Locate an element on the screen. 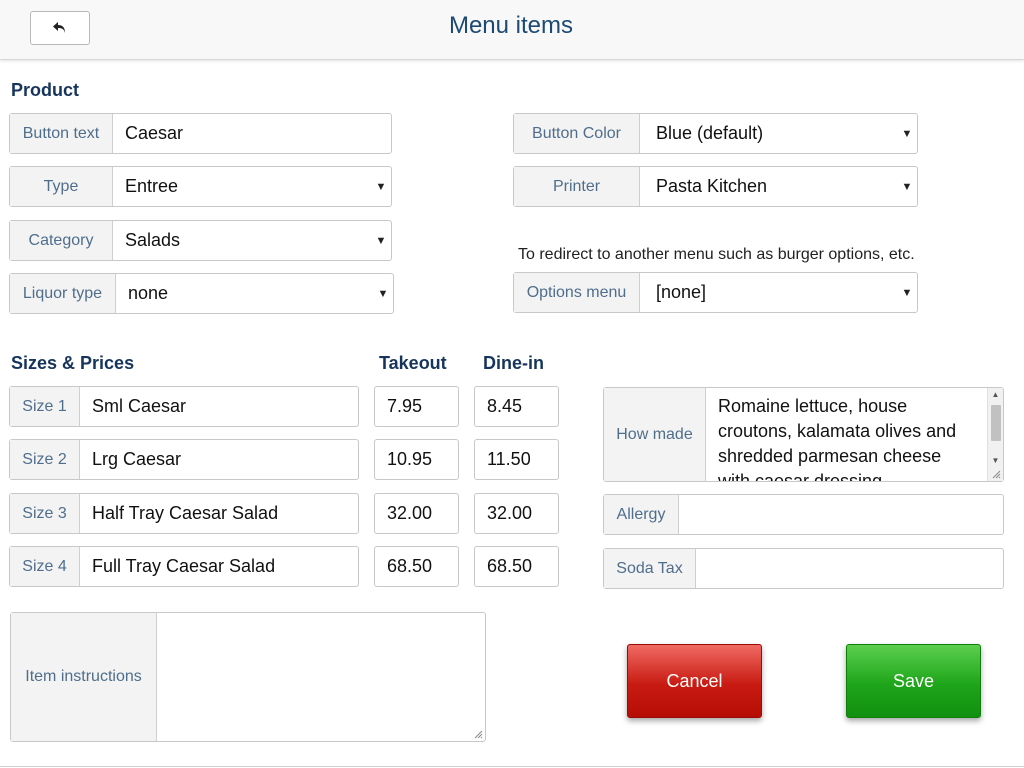  liquor-type-label: Liquor type is located at coordinates (63, 293).